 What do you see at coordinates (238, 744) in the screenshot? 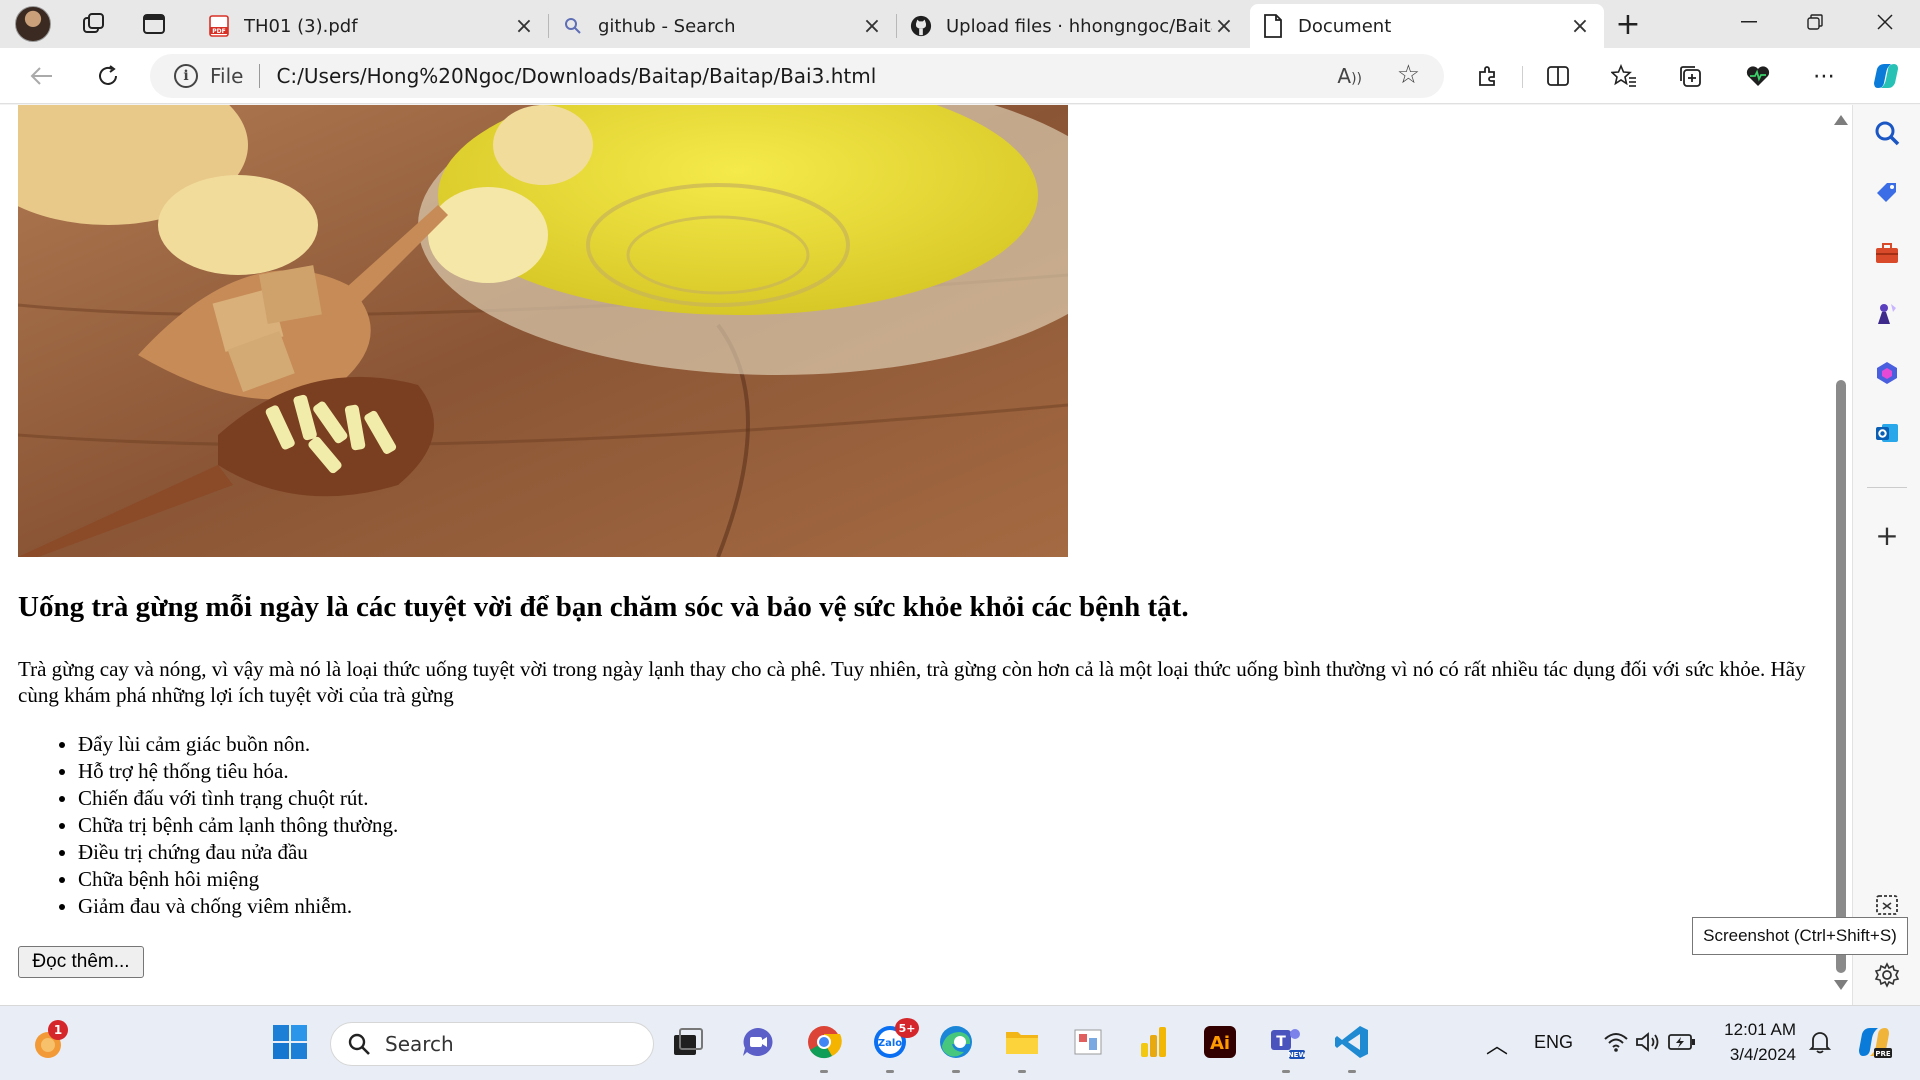
I see `list-item: Đẩy lùi cảm giác buồn nôn.` at bounding box center [238, 744].